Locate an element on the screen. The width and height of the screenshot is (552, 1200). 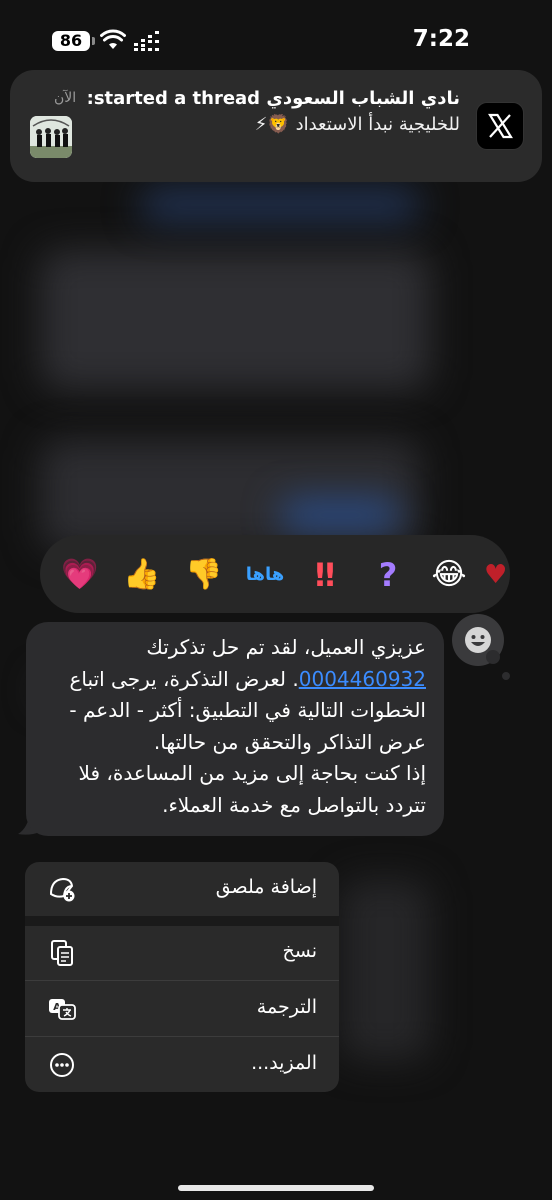
message-line: تتردد بالتواصل مع خدمة العملاء. is located at coordinates (294, 804).